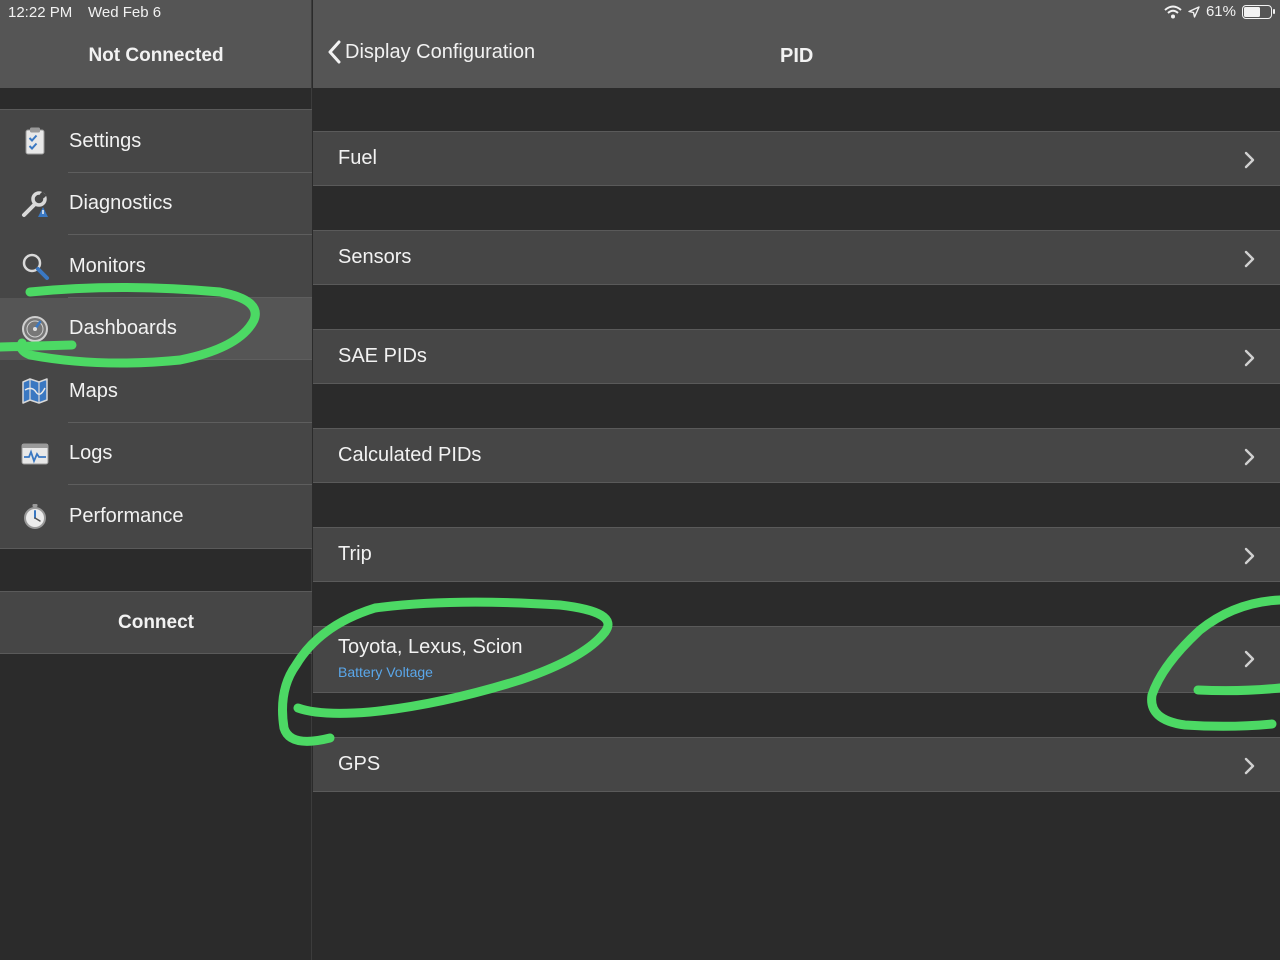 The height and width of the screenshot is (960, 1280). What do you see at coordinates (1194, 11) in the screenshot?
I see `location-arrow-icon` at bounding box center [1194, 11].